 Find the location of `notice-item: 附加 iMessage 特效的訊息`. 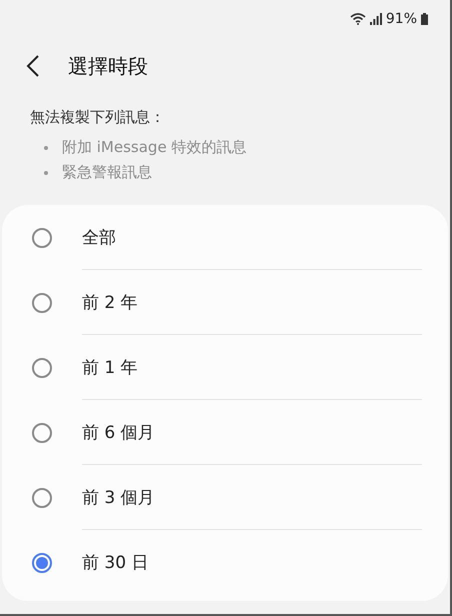

notice-item: 附加 iMessage 特效的訊息 is located at coordinates (154, 147).